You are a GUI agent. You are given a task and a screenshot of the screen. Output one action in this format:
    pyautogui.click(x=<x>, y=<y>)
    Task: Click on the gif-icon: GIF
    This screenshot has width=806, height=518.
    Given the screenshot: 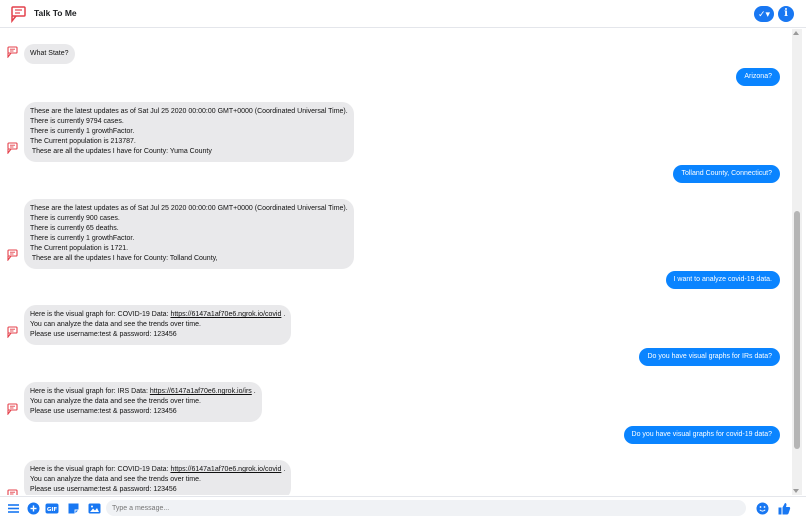 What is the action you would take?
    pyautogui.click(x=52, y=508)
    